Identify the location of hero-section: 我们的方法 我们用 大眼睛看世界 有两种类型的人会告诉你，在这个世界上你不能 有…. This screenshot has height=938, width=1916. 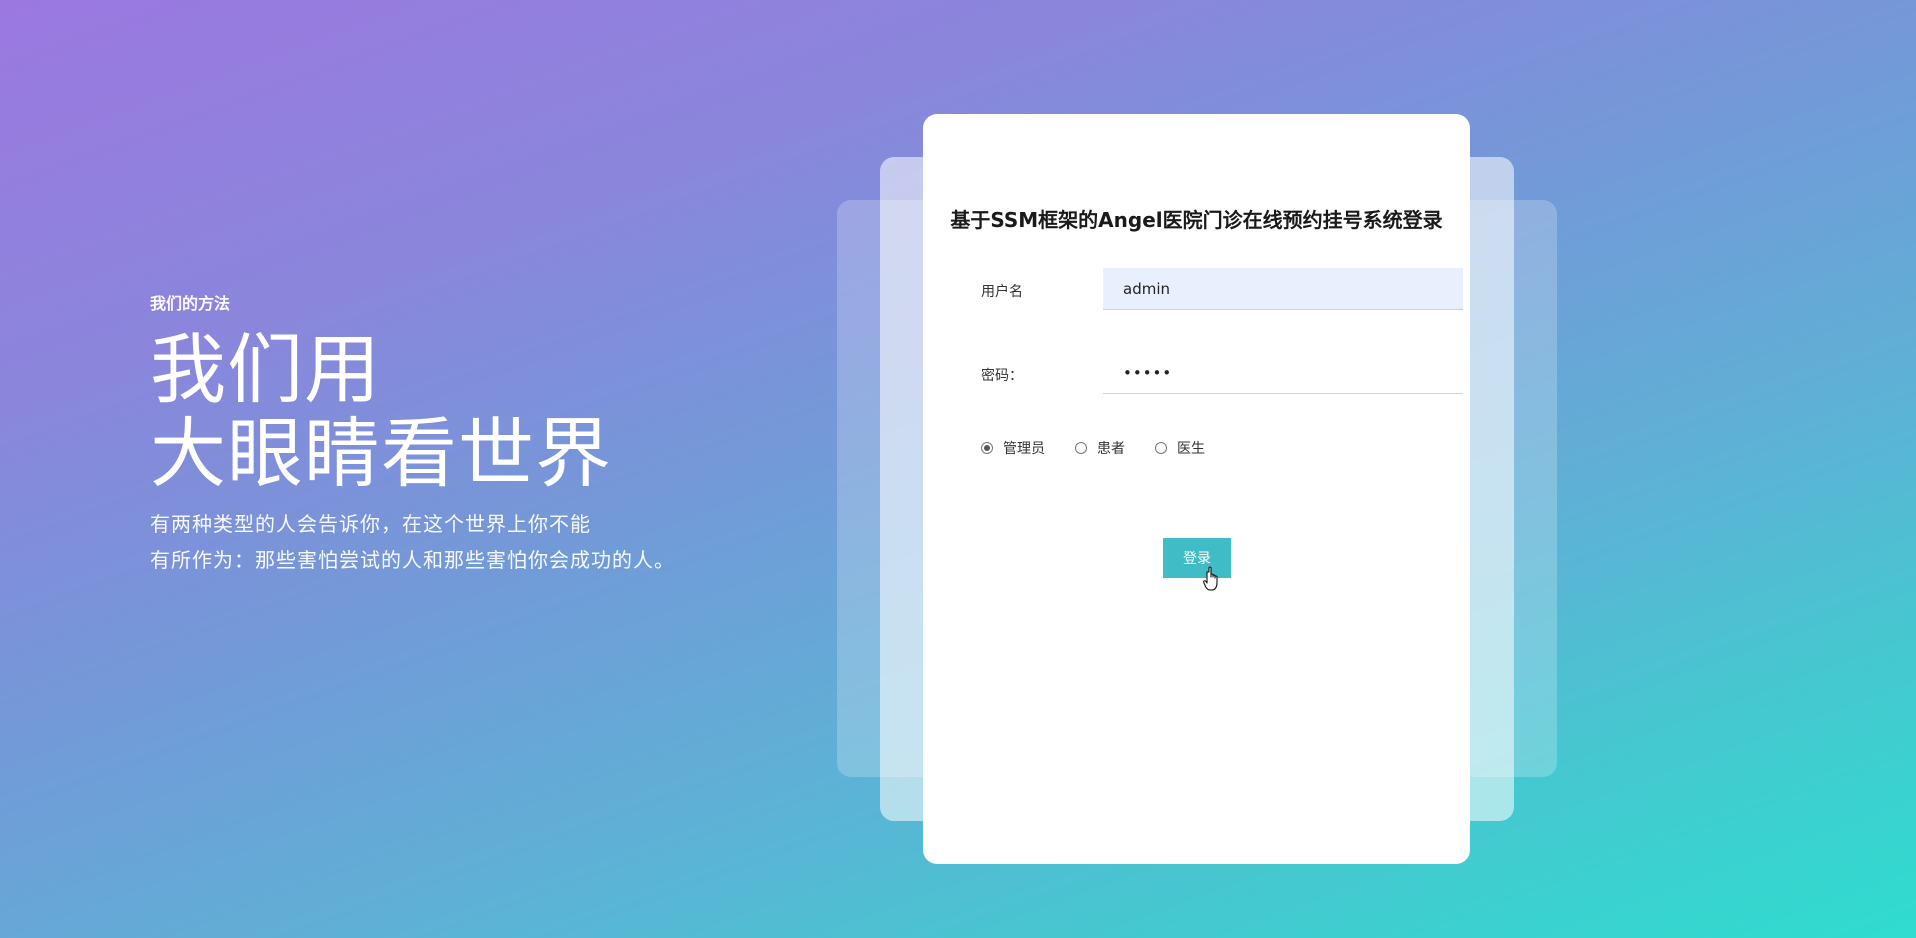
(412, 434).